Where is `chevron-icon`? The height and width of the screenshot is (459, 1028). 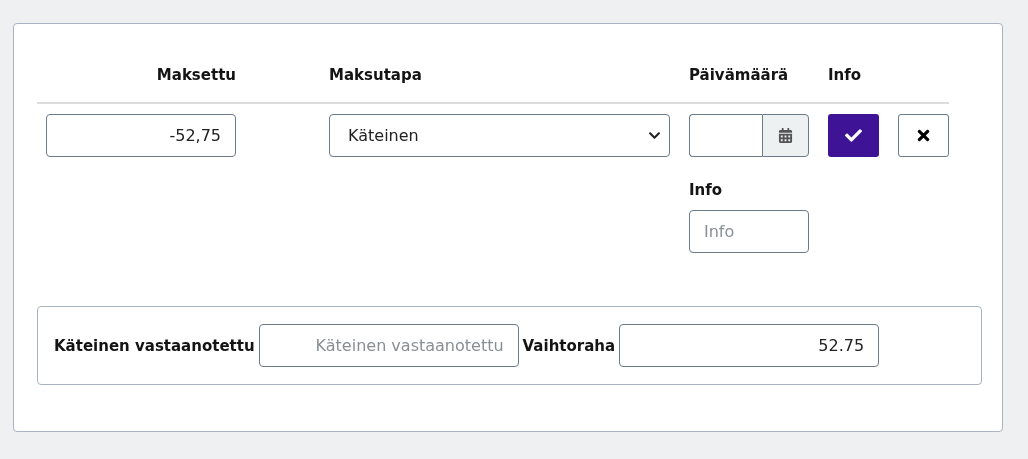 chevron-icon is located at coordinates (654, 135).